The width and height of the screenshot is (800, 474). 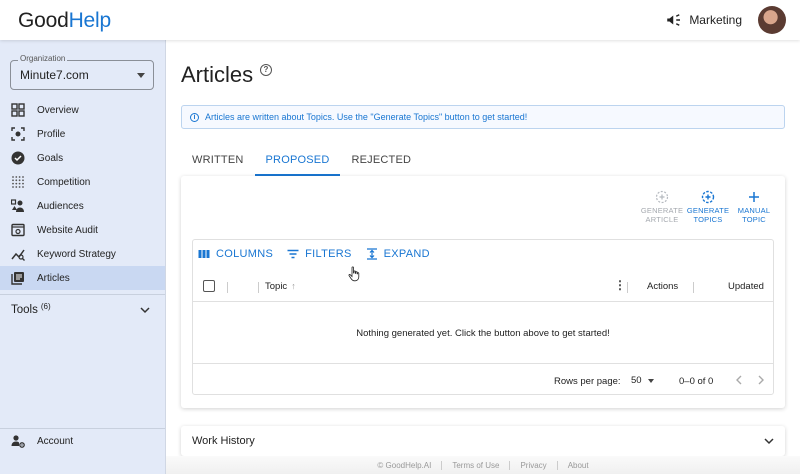 I want to click on help-icon: ?, so click(x=266, y=70).